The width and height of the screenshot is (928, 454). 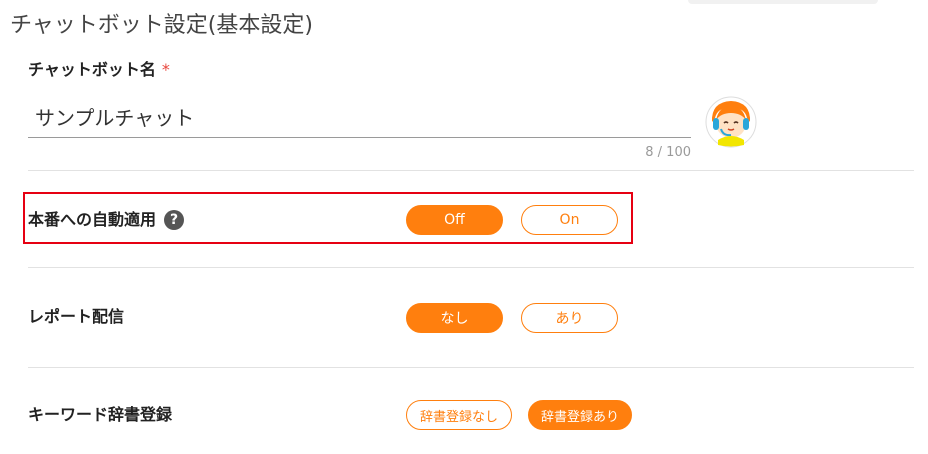 I want to click on chatbot-name-label-text: チャットボット名, so click(x=92, y=69).